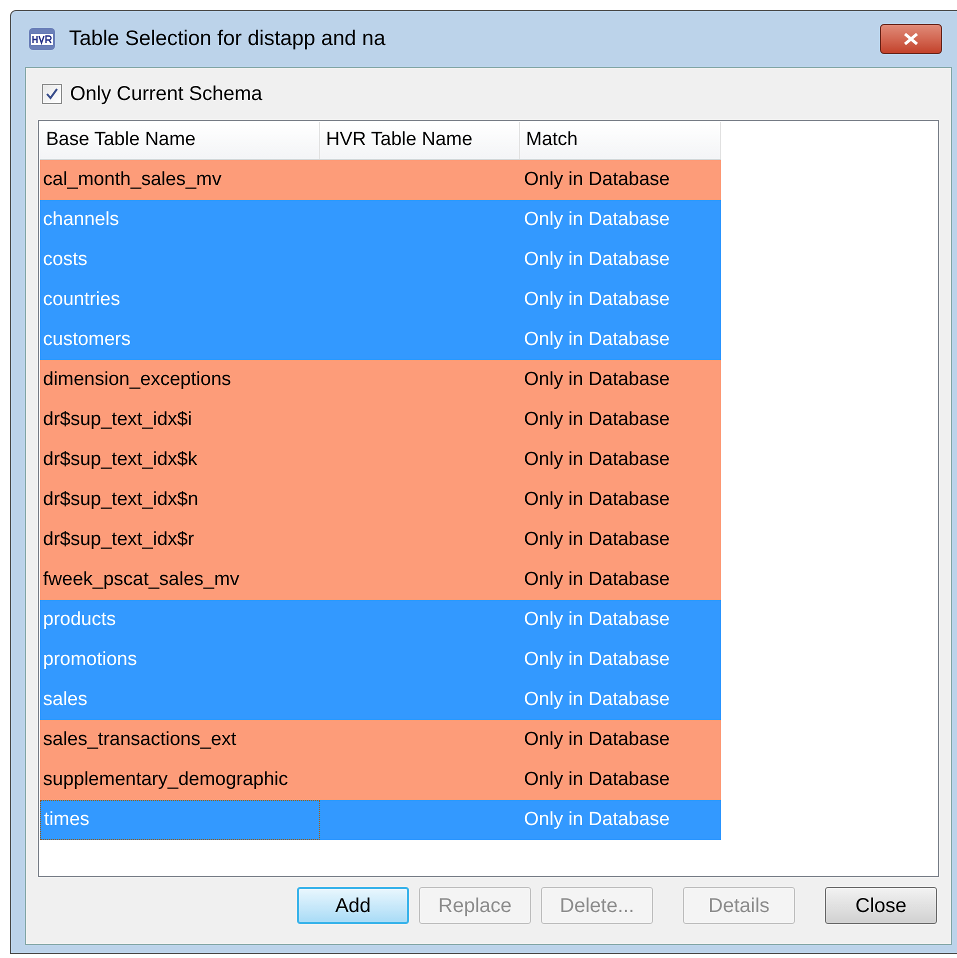 This screenshot has width=957, height=958. I want to click on table-row: cal_month_sales_mv Only in Database, so click(380, 180).